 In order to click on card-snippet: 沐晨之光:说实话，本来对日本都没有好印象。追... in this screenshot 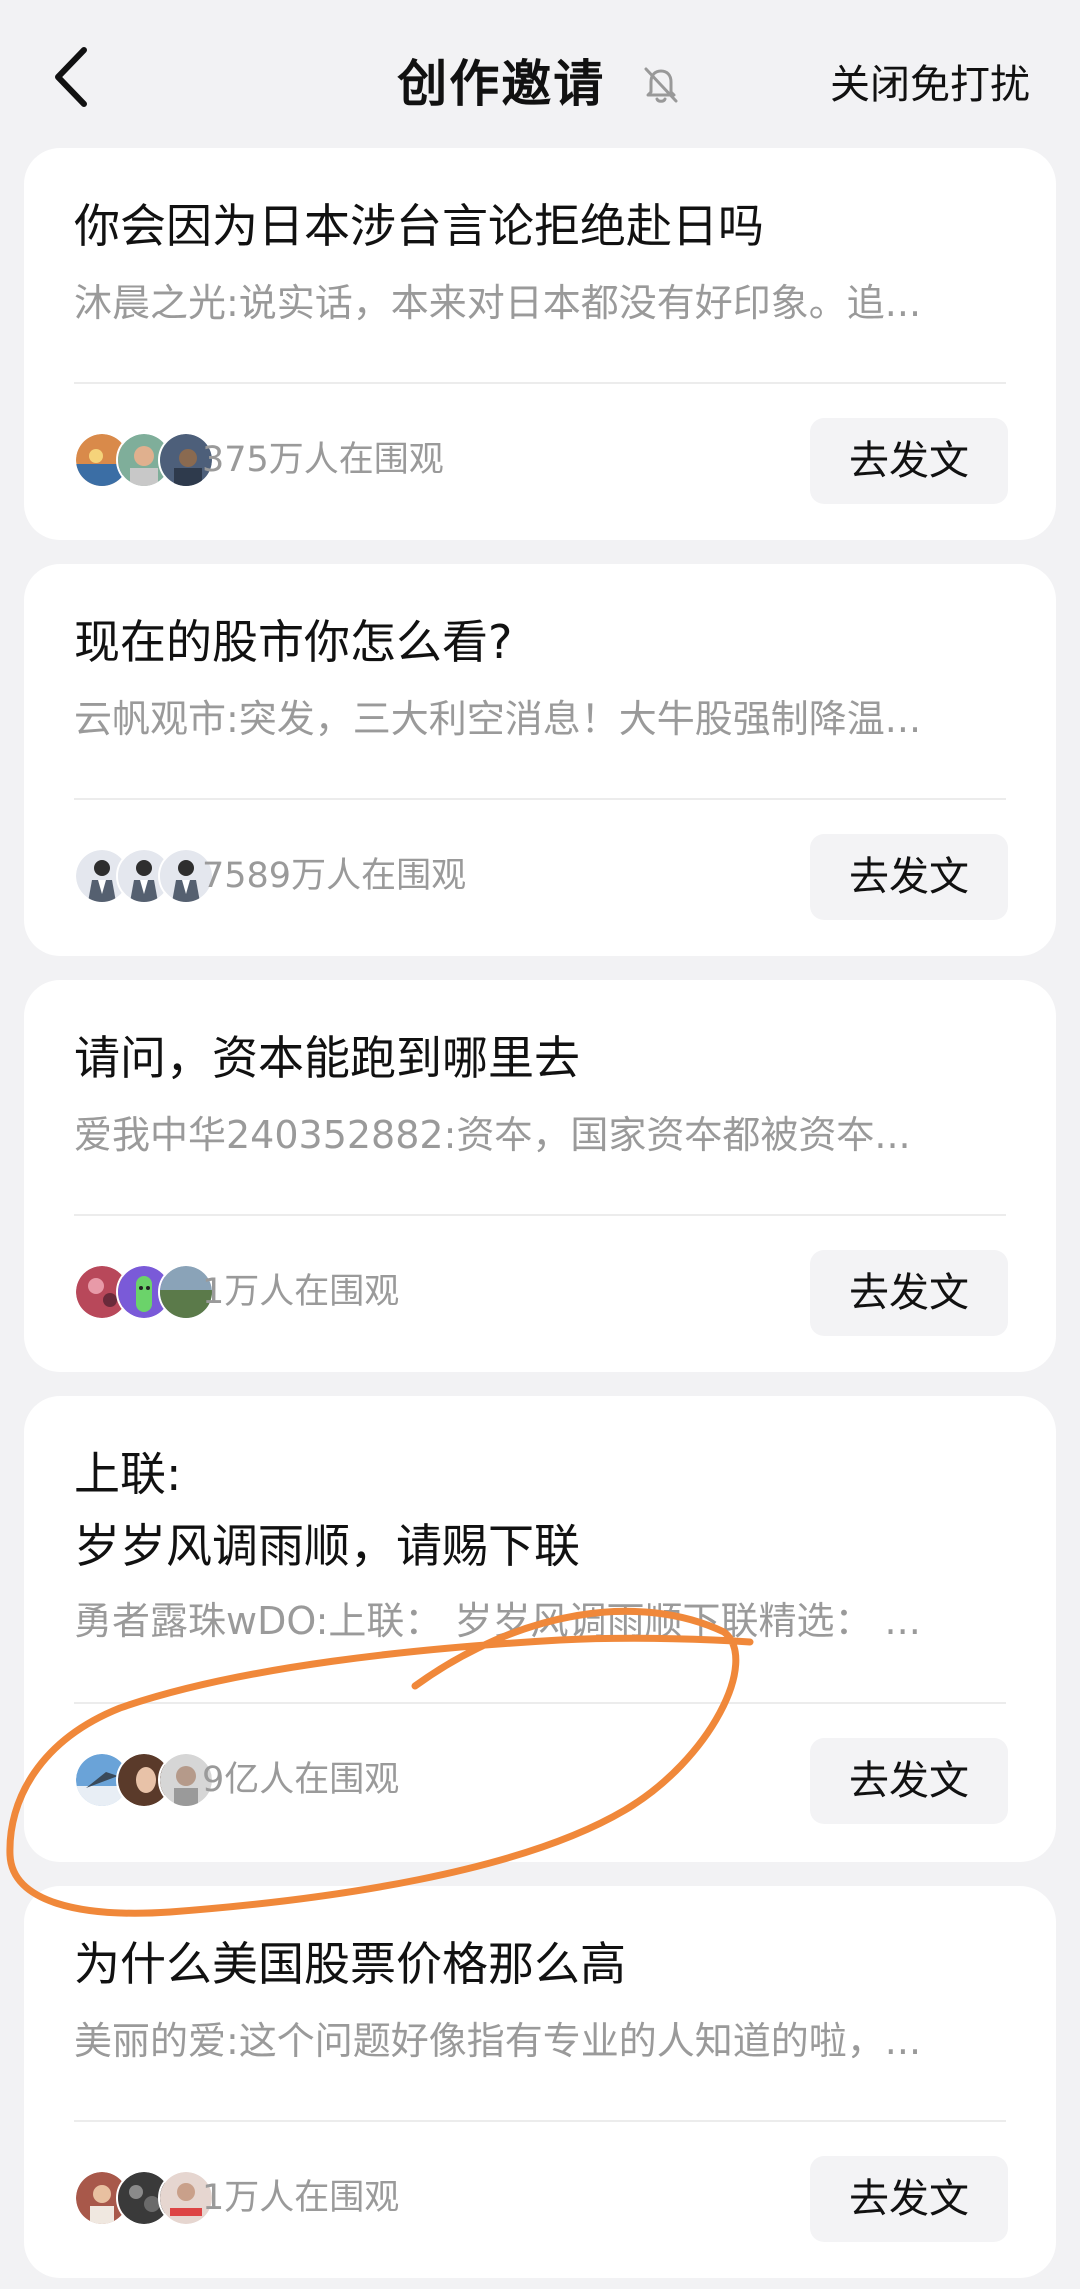, I will do `click(539, 303)`.